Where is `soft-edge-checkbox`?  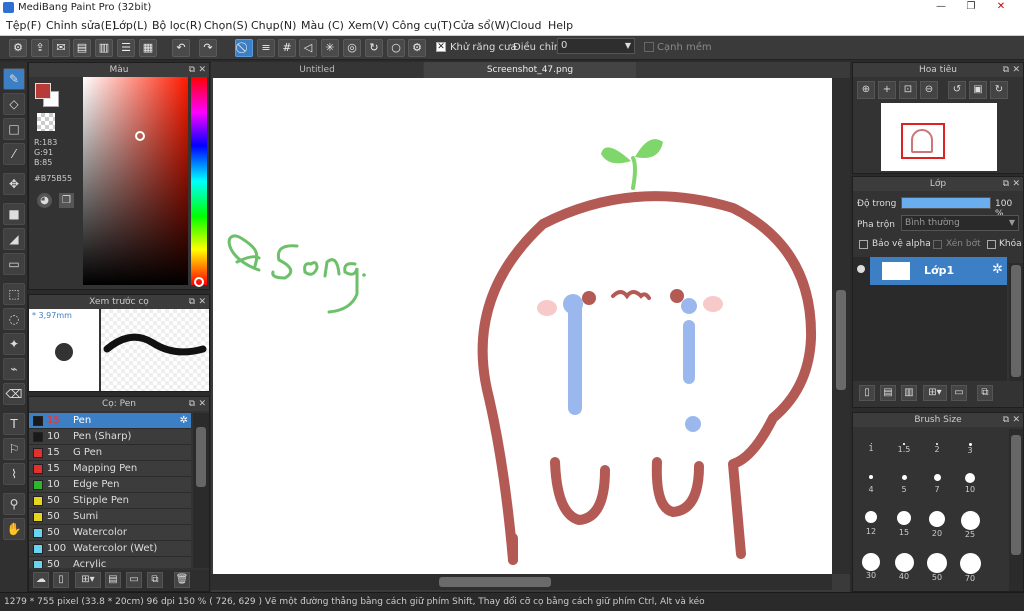
soft-edge-checkbox is located at coordinates (649, 47).